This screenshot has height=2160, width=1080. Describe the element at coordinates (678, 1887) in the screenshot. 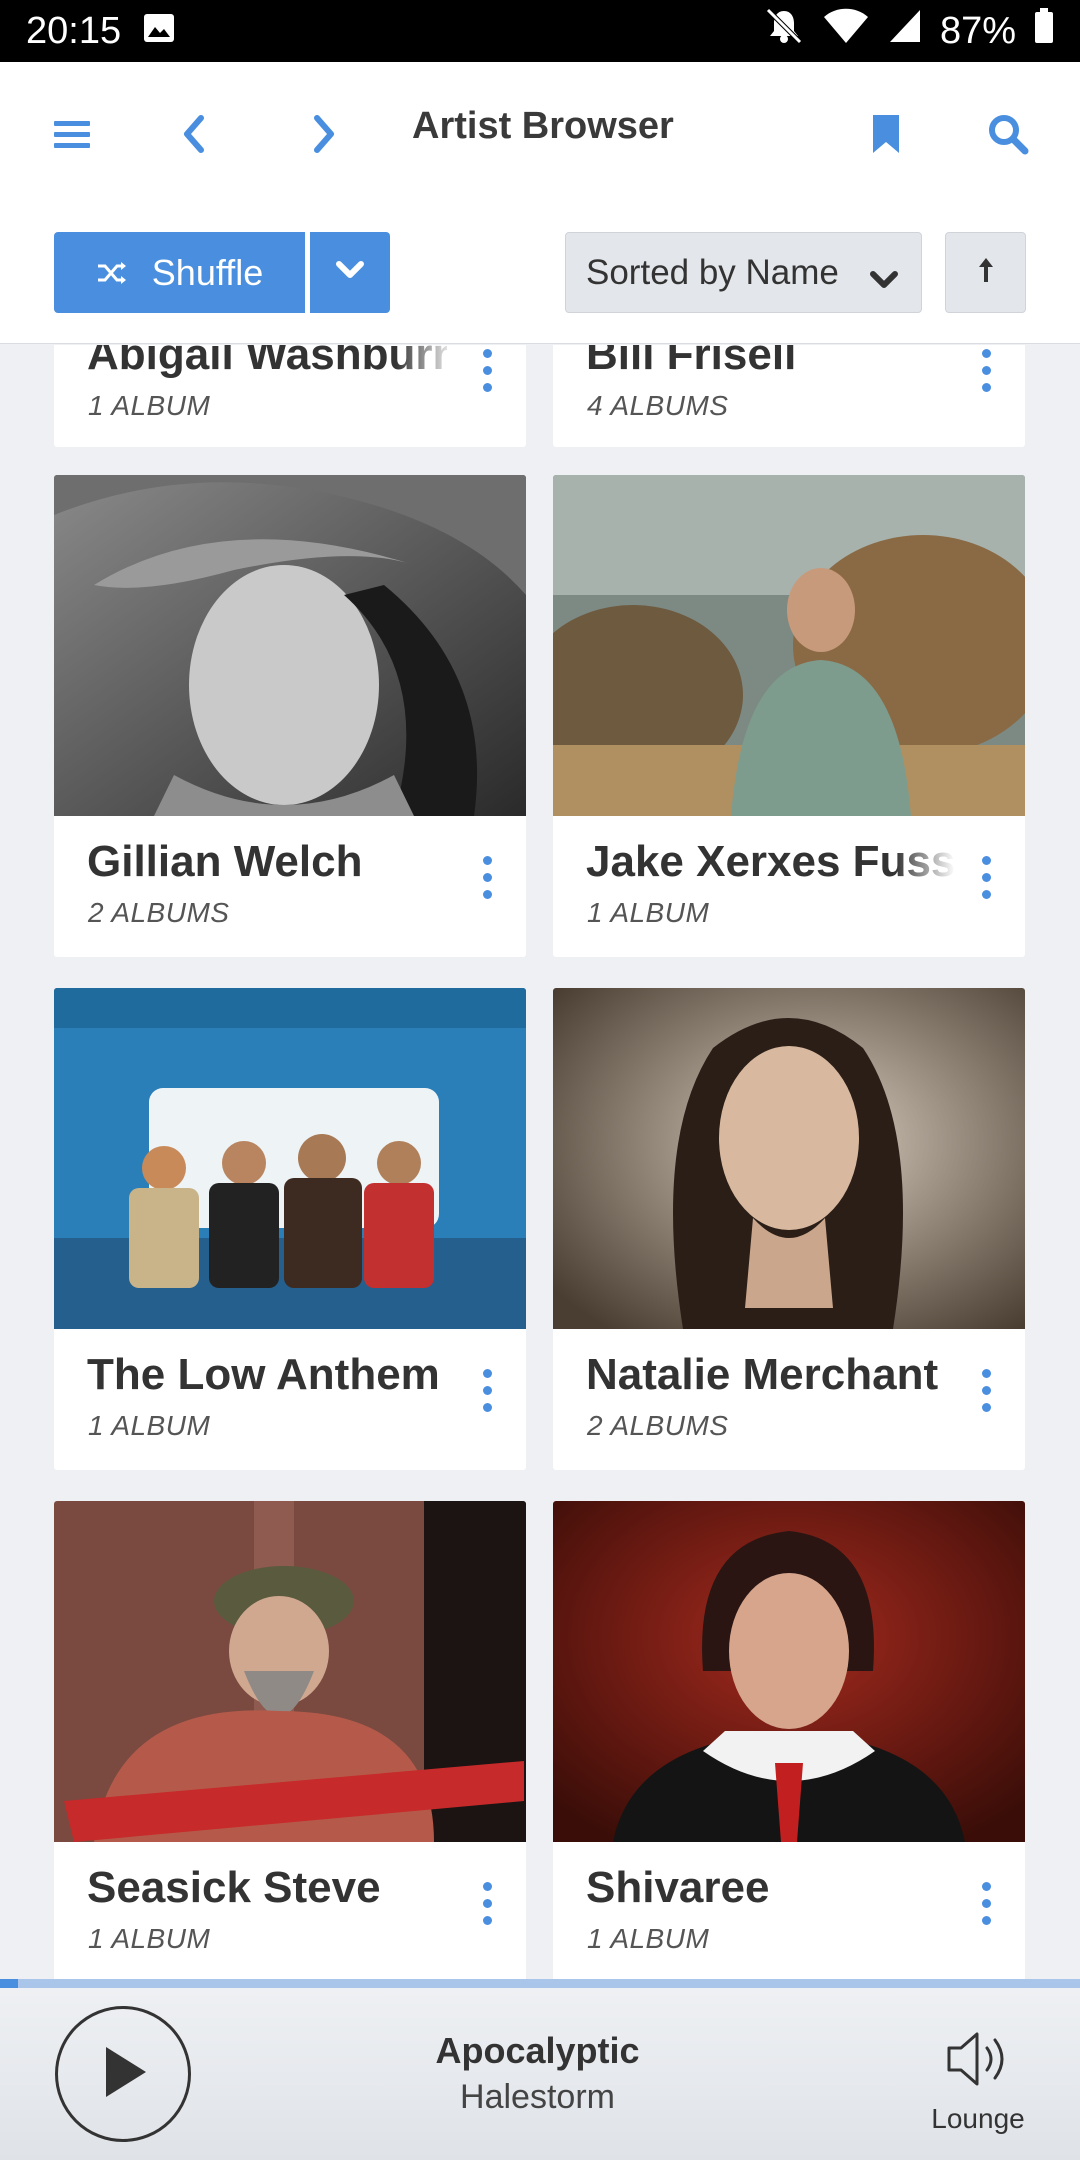

I see `artist-name: Shivaree` at that location.